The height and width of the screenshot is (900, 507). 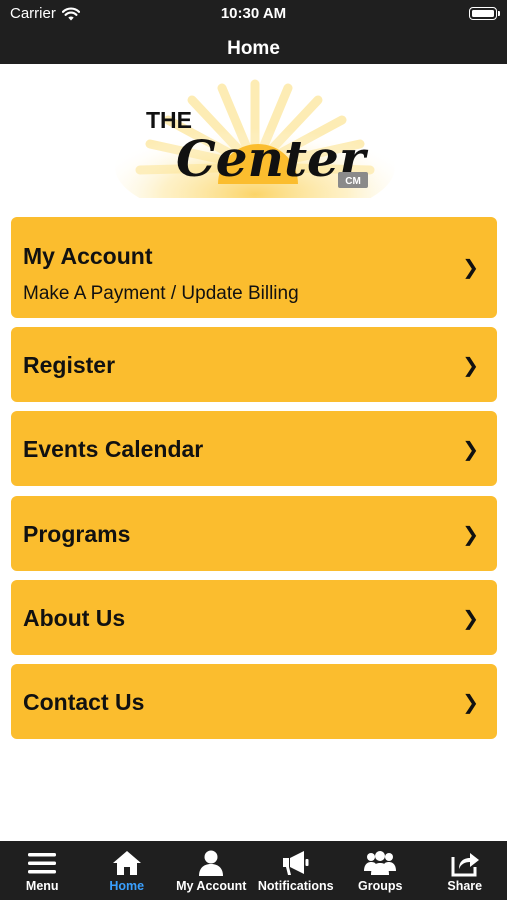 What do you see at coordinates (254, 364) in the screenshot?
I see `menu-item-register: Register ❯` at bounding box center [254, 364].